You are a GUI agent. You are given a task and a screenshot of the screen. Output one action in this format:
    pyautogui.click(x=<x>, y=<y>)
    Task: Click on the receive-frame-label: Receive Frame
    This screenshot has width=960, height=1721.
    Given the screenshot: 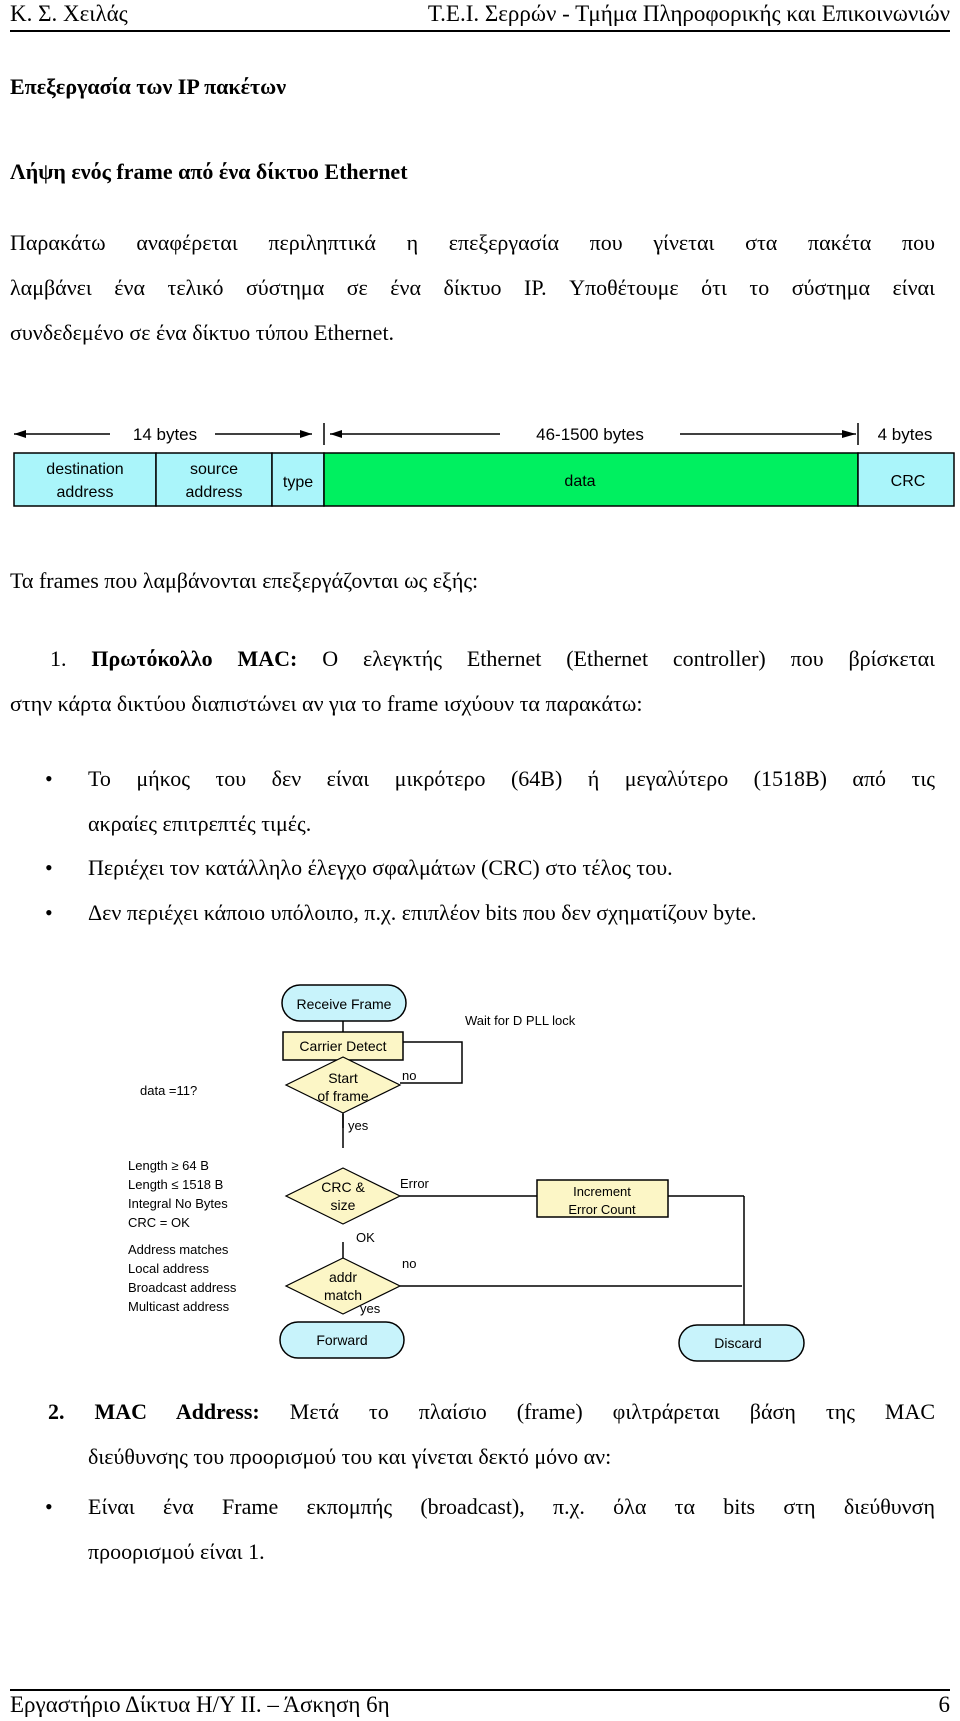 What is the action you would take?
    pyautogui.click(x=344, y=1004)
    